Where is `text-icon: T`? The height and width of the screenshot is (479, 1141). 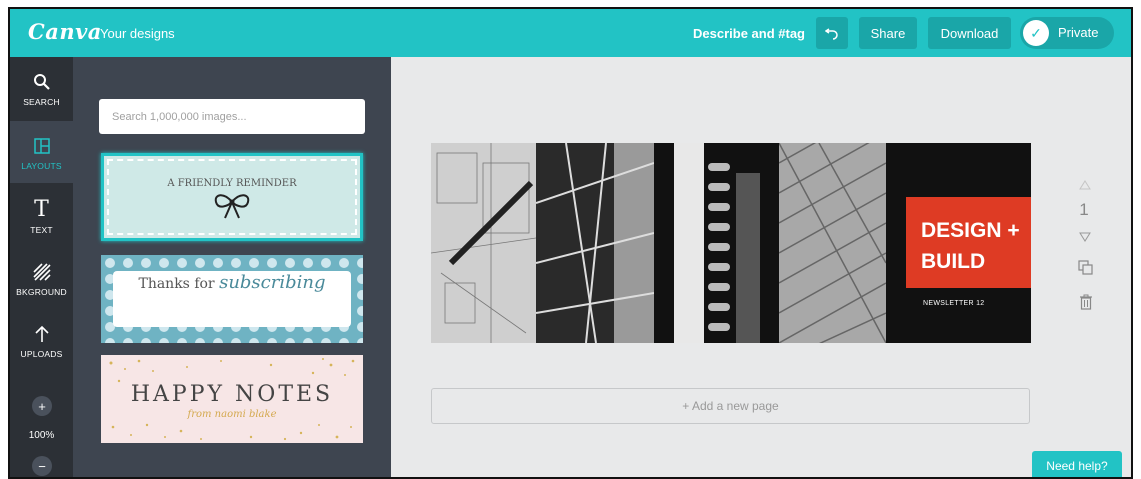
text-icon: T is located at coordinates (41, 209).